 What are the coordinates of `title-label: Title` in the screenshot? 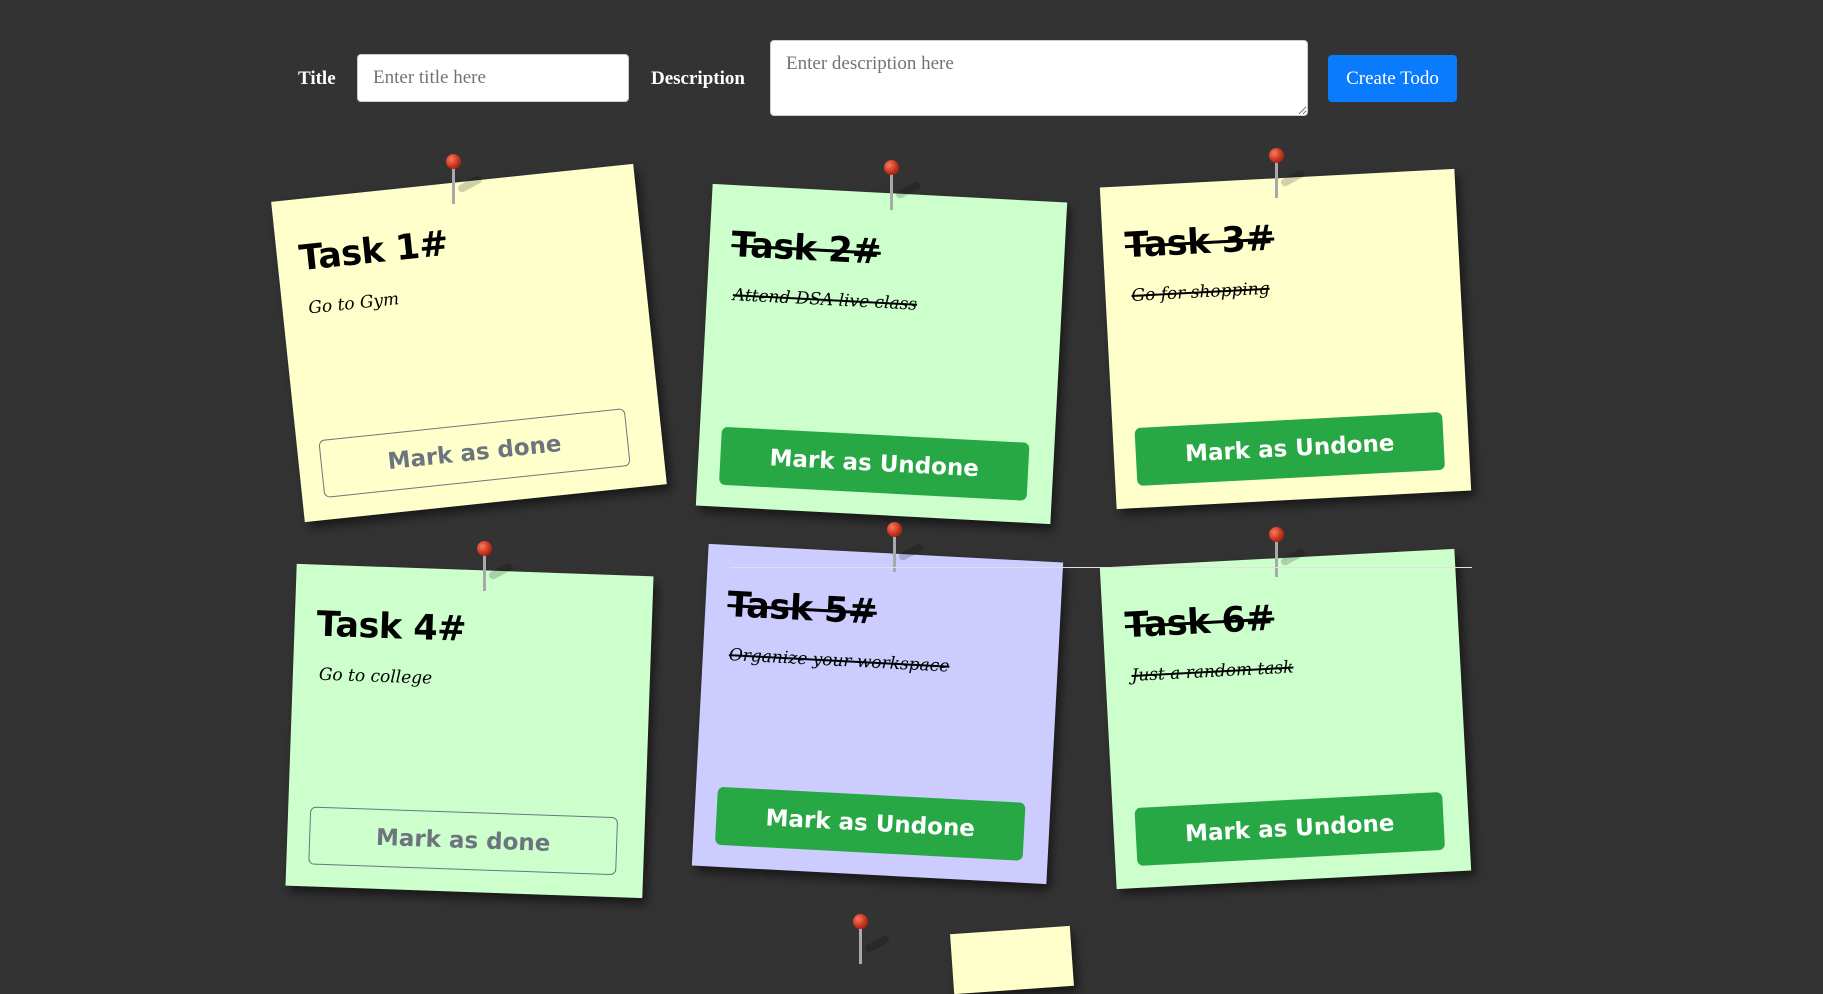 It's located at (317, 78).